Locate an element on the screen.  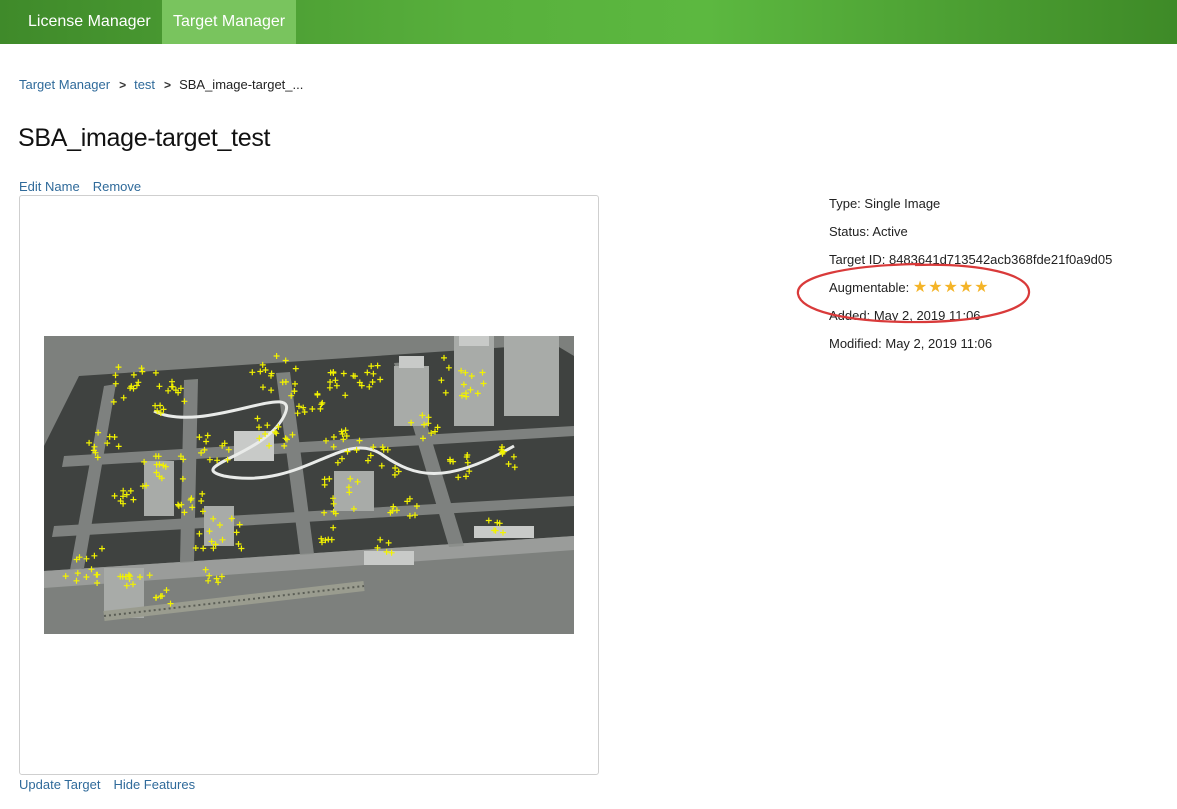
top-nav: License Manager Target Manager is located at coordinates (588, 22).